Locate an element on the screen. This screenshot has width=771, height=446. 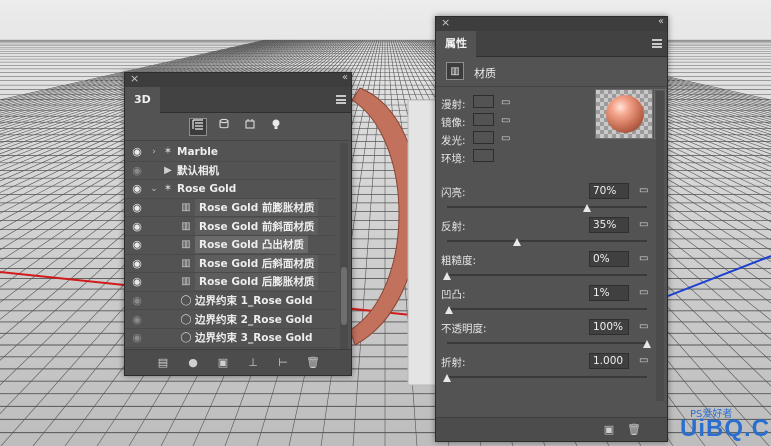
property-label: 不透明度: is located at coordinates (464, 329).